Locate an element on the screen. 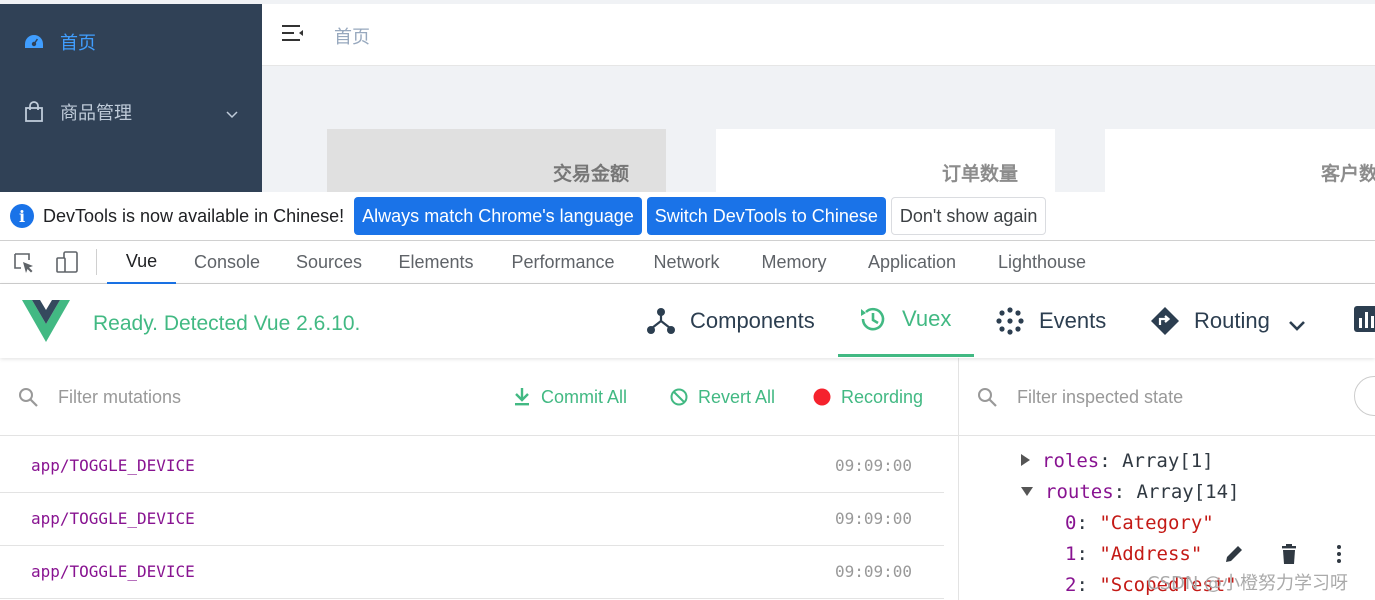 The width and height of the screenshot is (1375, 600). route-item: 0: "Category" is located at coordinates (1139, 523).